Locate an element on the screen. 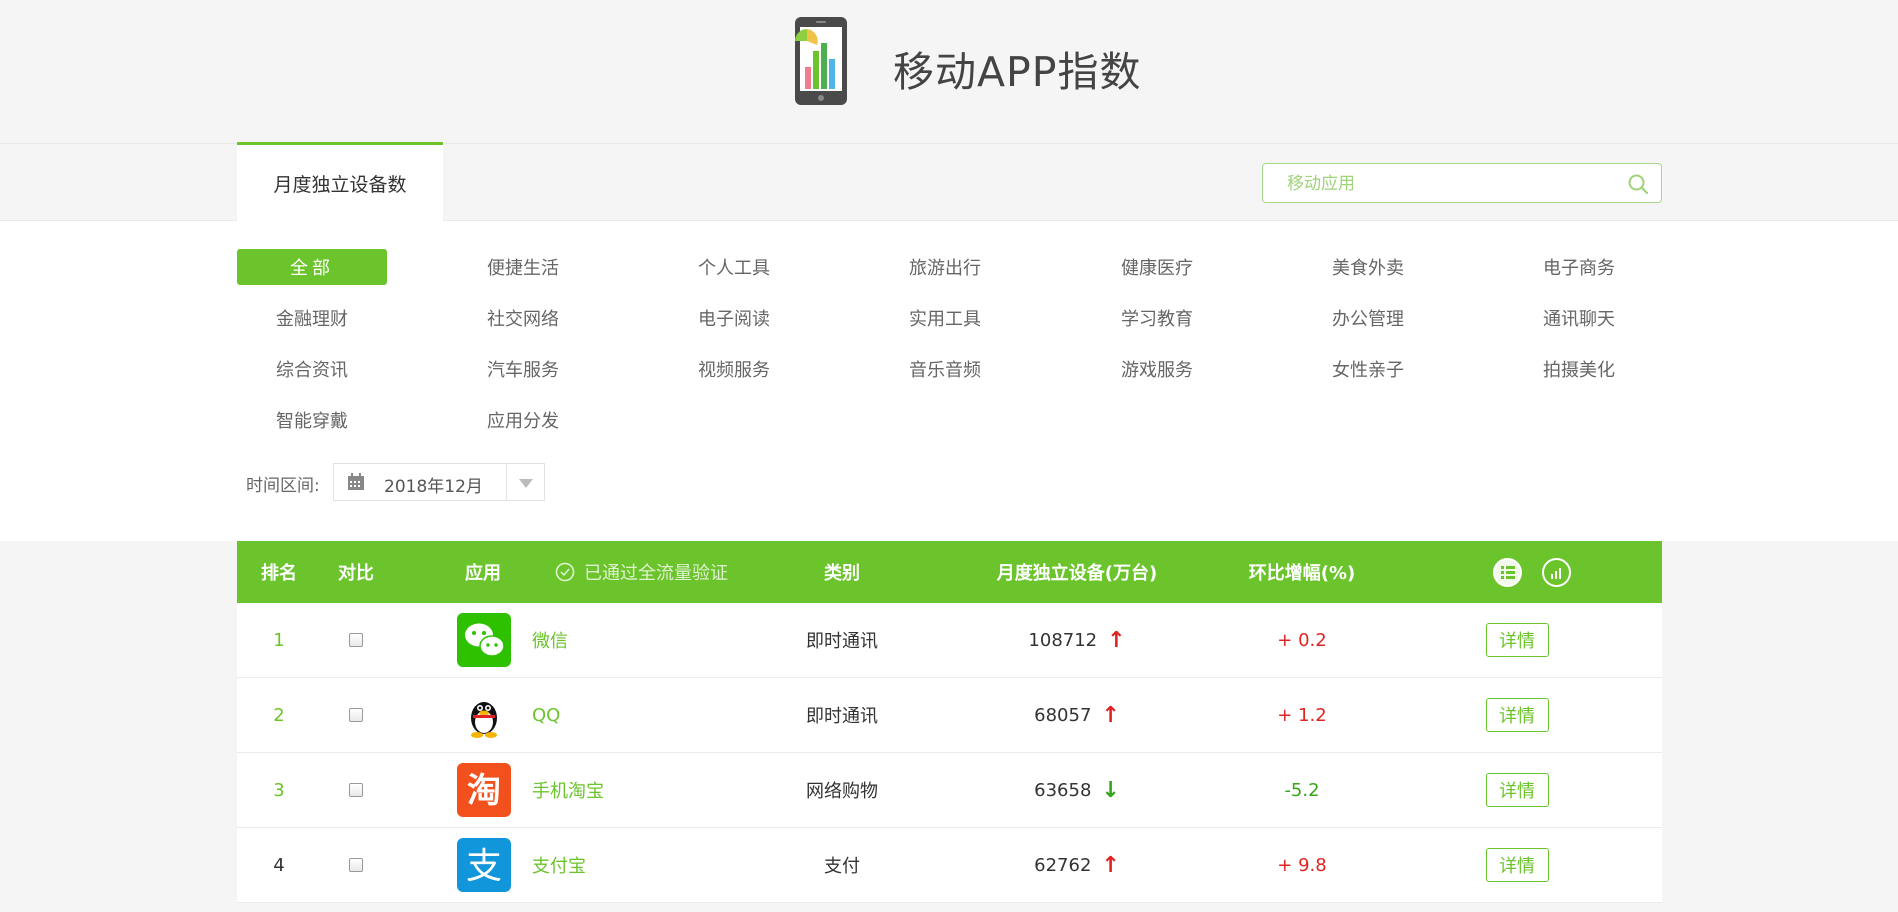 This screenshot has height=912, width=1898. chevron-down-icon is located at coordinates (526, 483).